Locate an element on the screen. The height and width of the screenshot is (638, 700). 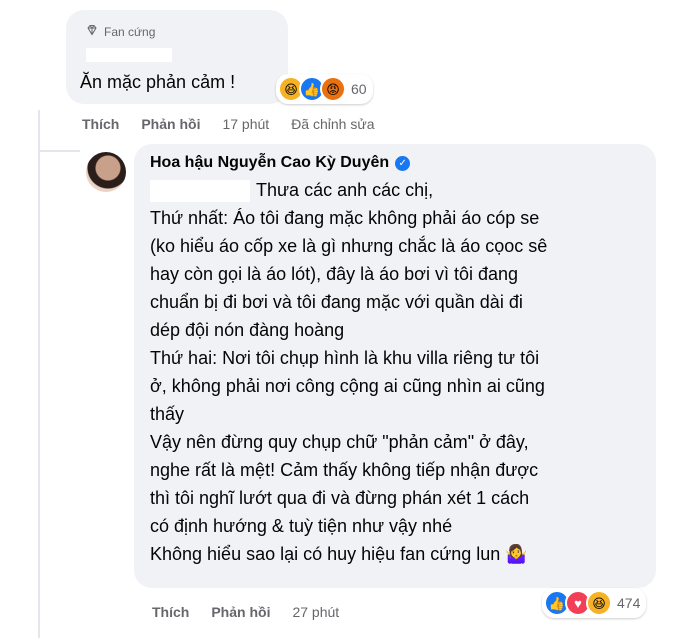
author-label: Hoa hậu Nguyễn Cao Kỳ Duyên is located at coordinates (270, 162).